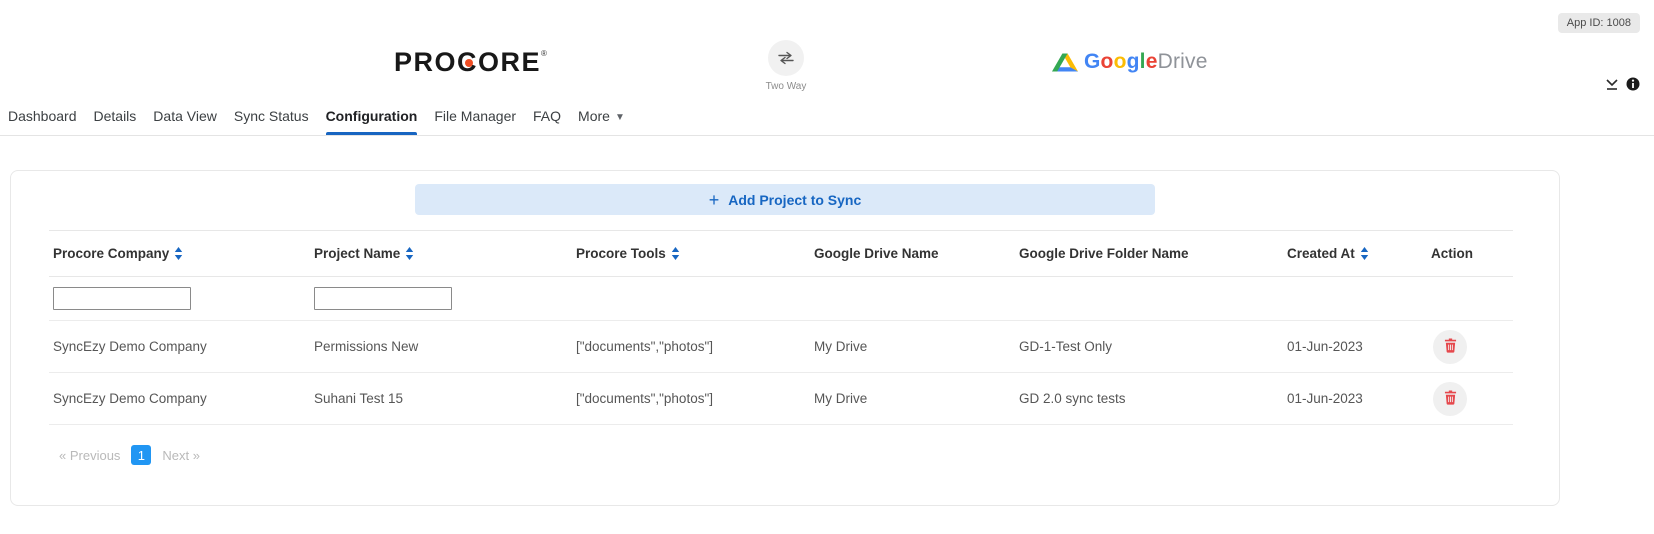 Image resolution: width=1654 pixels, height=534 pixels. Describe the element at coordinates (601, 118) in the screenshot. I see `tab-more: More ▼` at that location.